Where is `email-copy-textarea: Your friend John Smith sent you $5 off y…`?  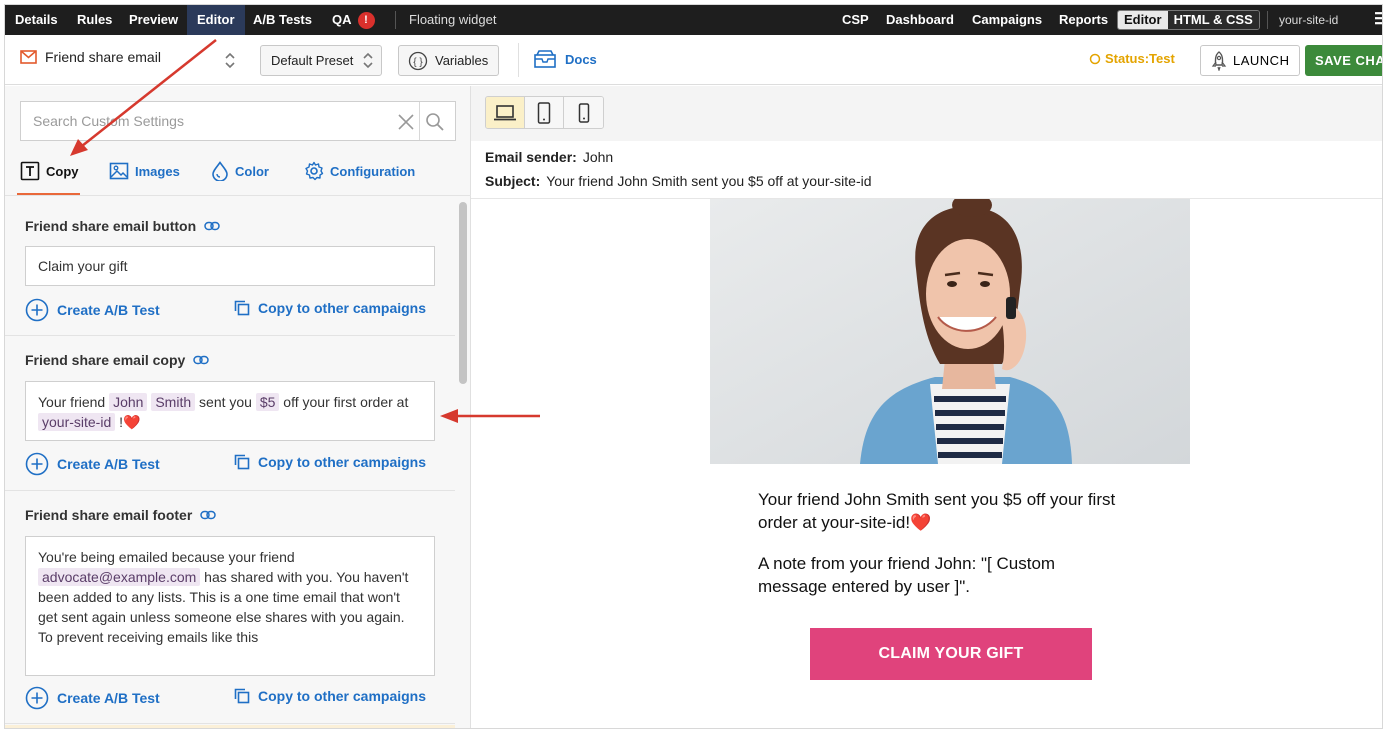 email-copy-textarea: Your friend John Smith sent you $5 off y… is located at coordinates (230, 411).